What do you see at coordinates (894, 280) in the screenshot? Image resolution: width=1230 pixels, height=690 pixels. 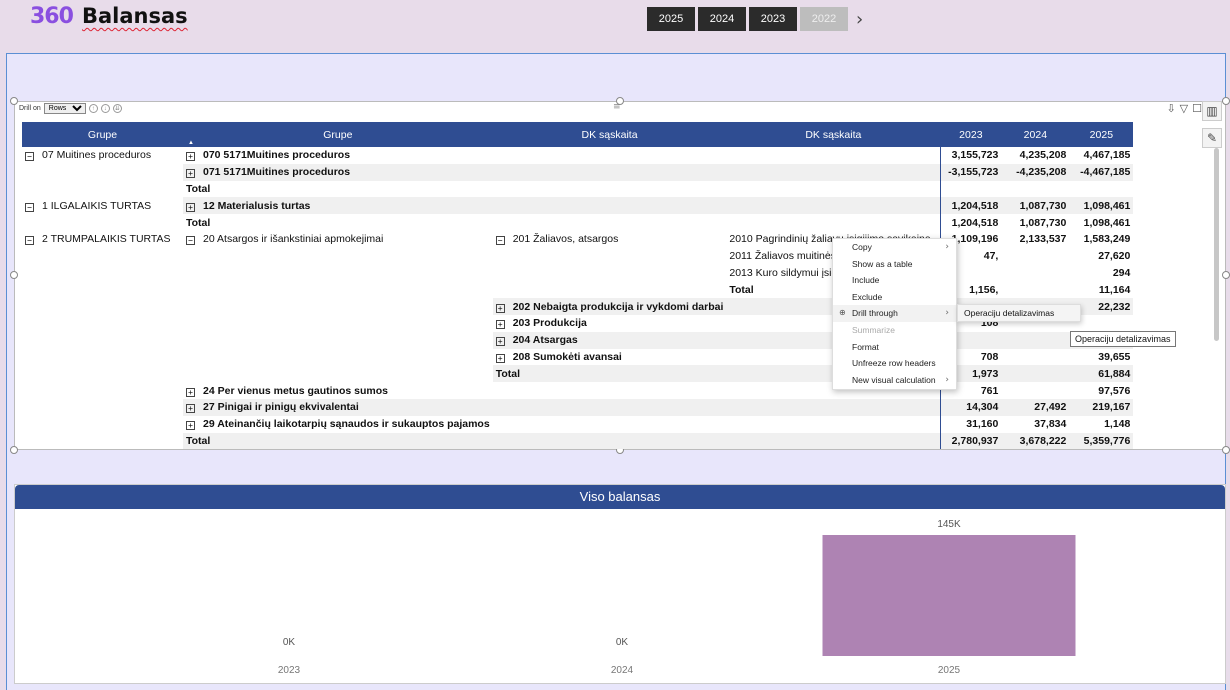 I see `menu-item-include: Include` at bounding box center [894, 280].